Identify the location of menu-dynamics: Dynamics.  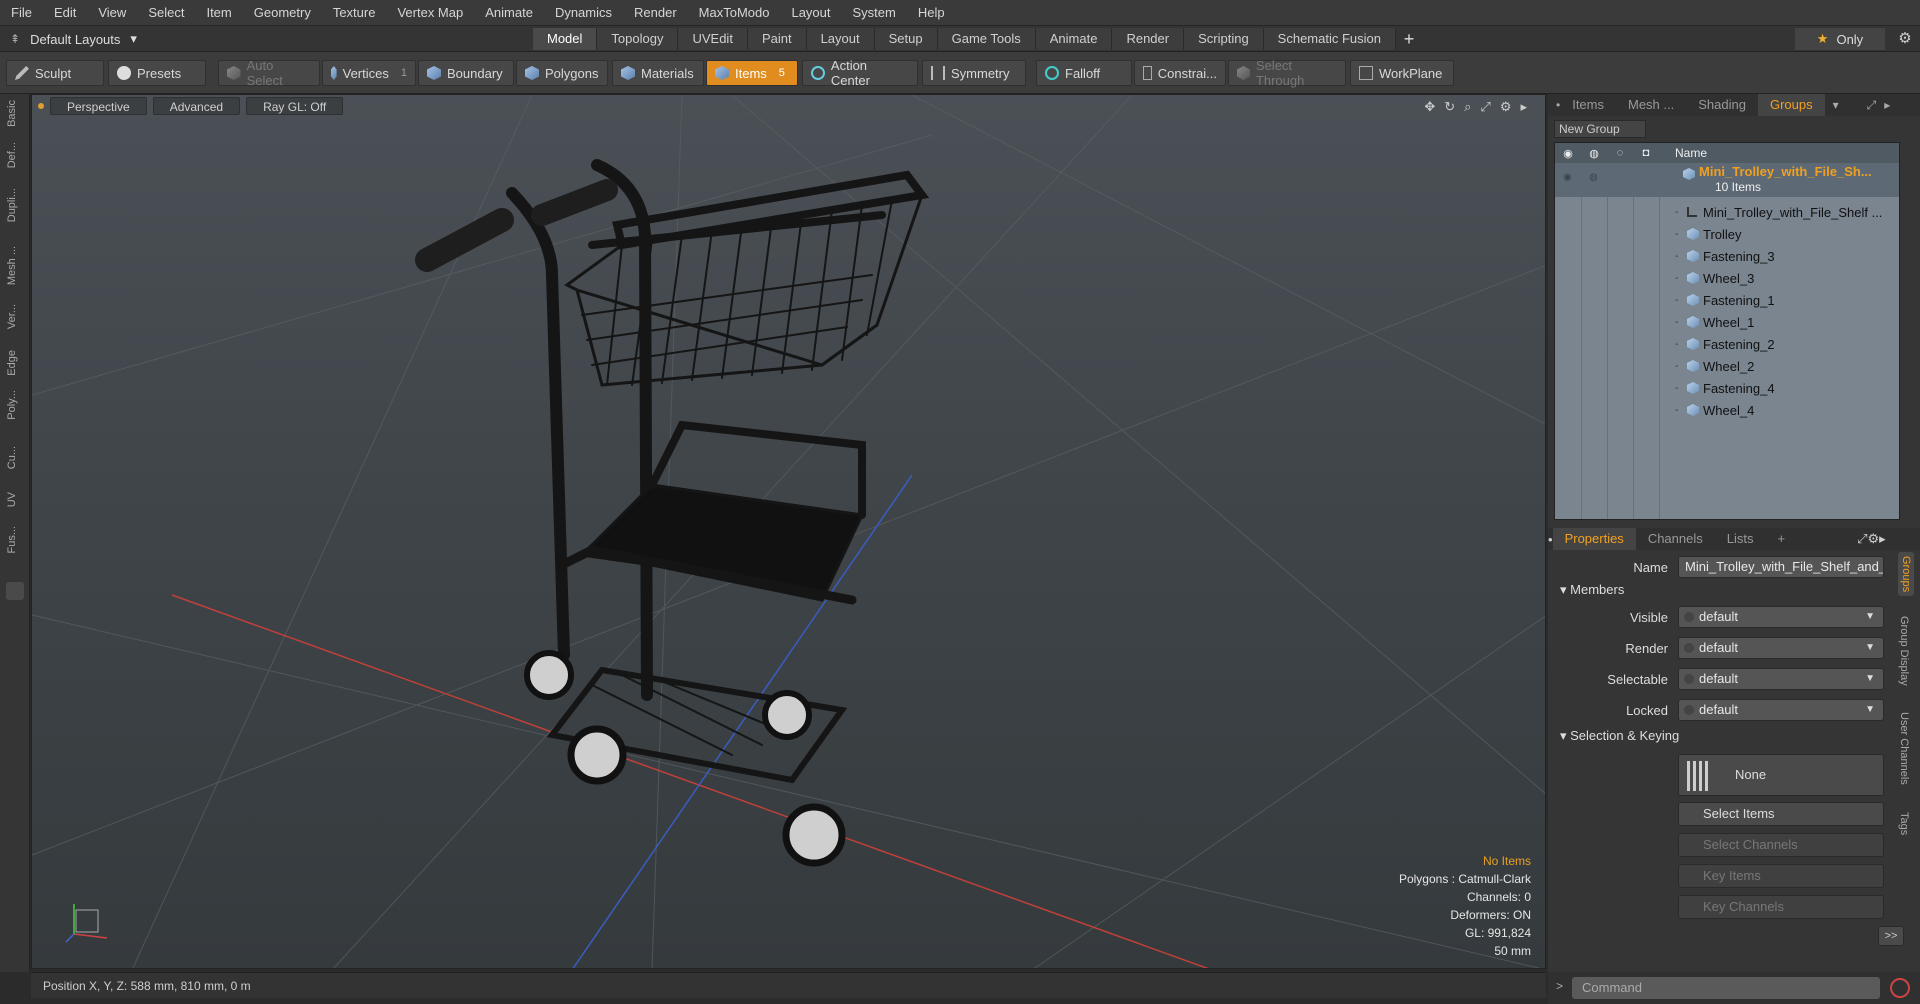
(583, 13).